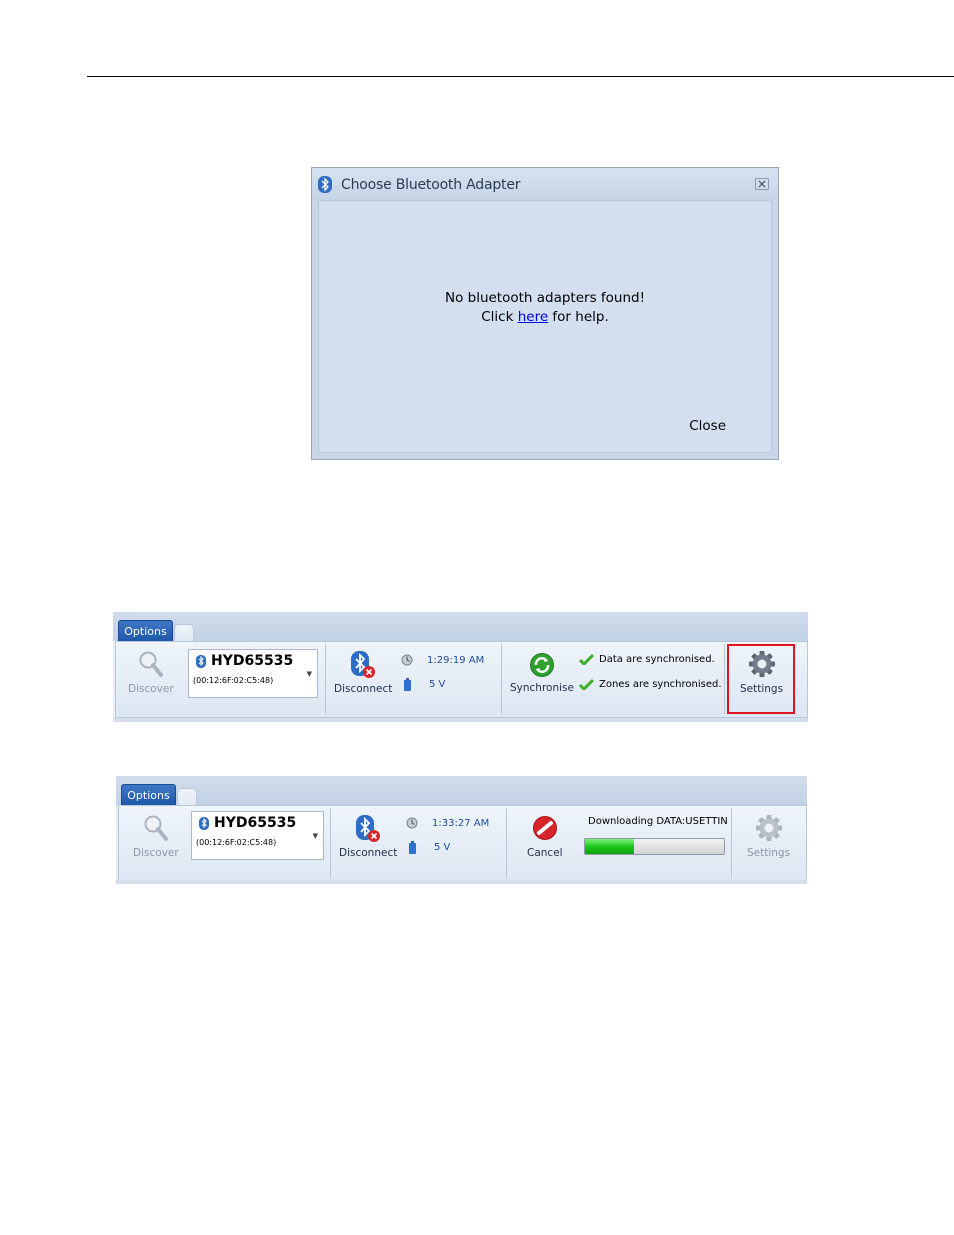 The width and height of the screenshot is (954, 1235). What do you see at coordinates (660, 684) in the screenshot?
I see `zones-status-text: Zones are synchronised.` at bounding box center [660, 684].